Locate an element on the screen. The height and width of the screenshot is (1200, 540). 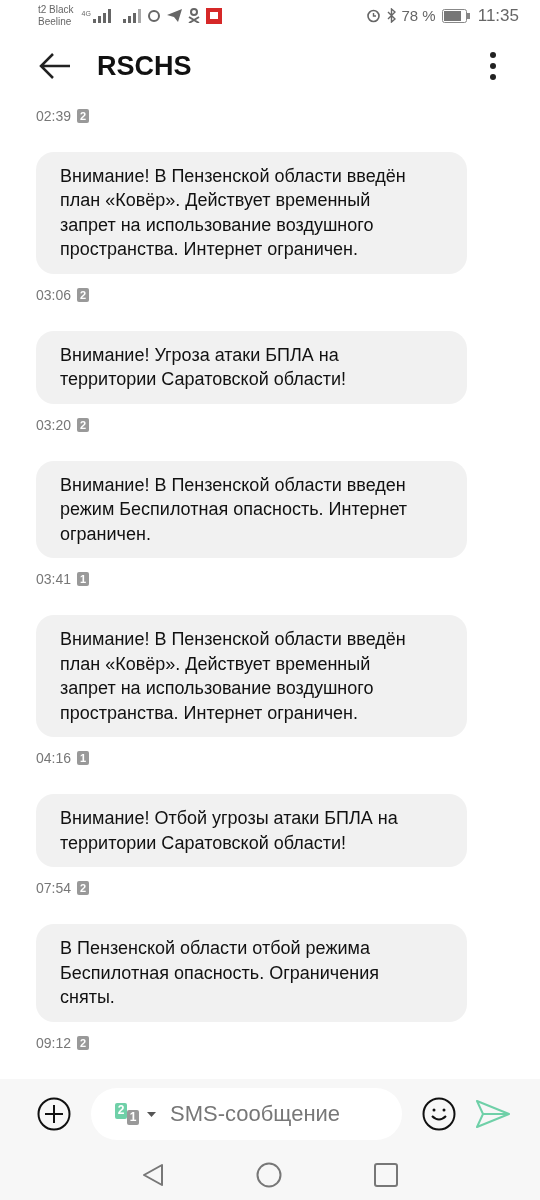
message-time: 03:41 is located at coordinates (54, 579).